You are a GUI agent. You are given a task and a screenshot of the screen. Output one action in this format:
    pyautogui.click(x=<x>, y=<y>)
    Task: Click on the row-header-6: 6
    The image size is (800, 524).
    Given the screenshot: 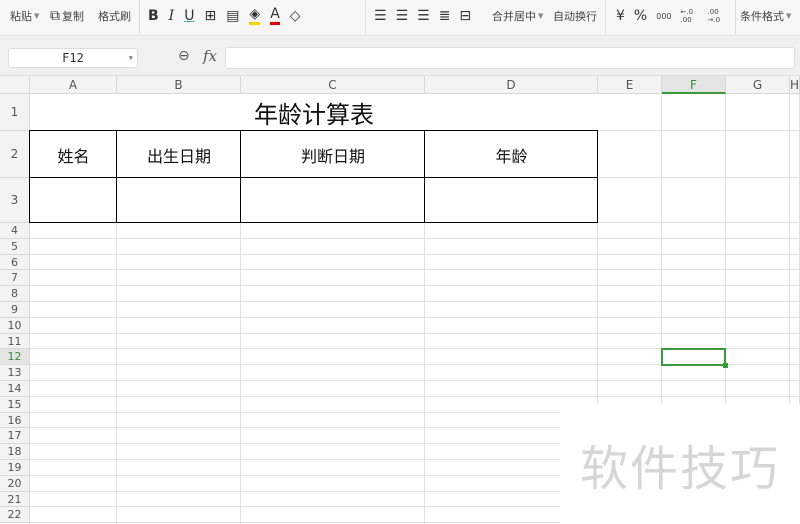 What is the action you would take?
    pyautogui.click(x=15, y=262)
    